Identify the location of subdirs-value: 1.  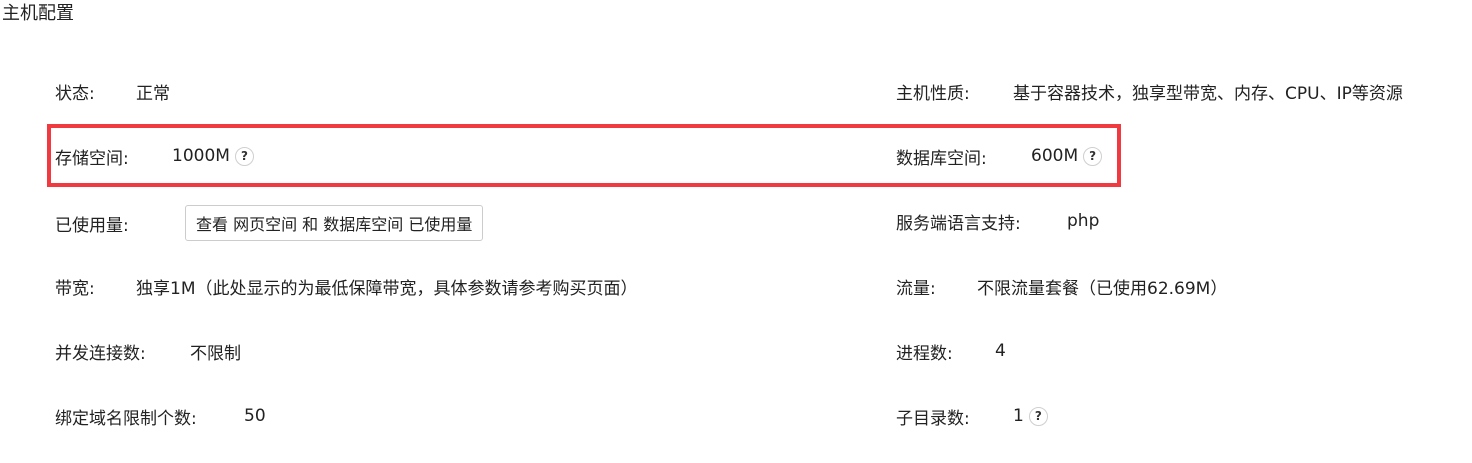
(1018, 416).